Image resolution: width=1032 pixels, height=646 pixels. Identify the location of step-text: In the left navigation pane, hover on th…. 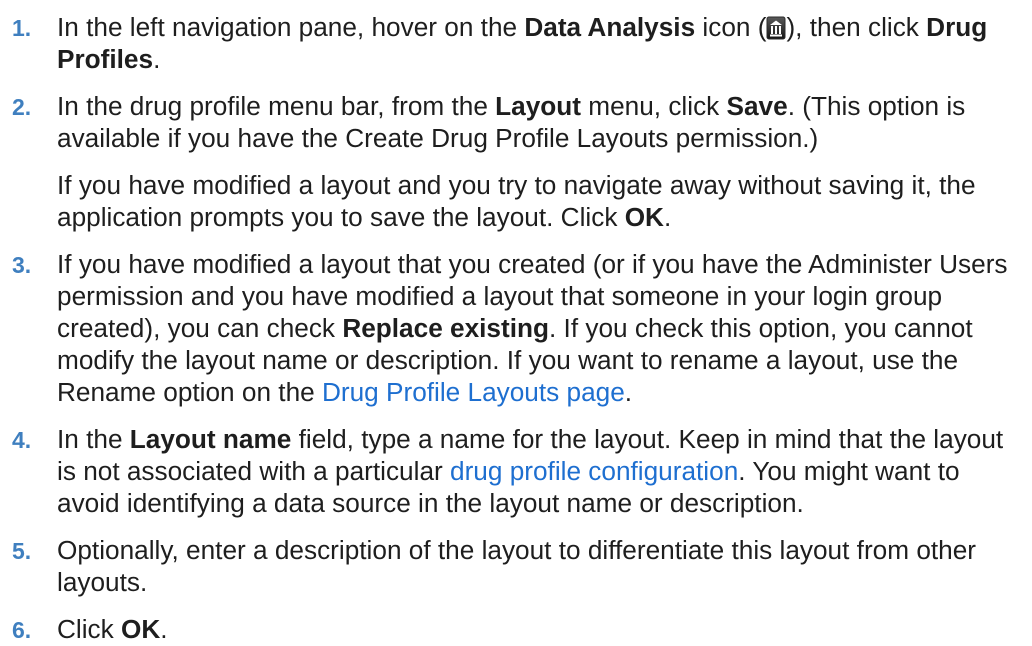
(291, 27).